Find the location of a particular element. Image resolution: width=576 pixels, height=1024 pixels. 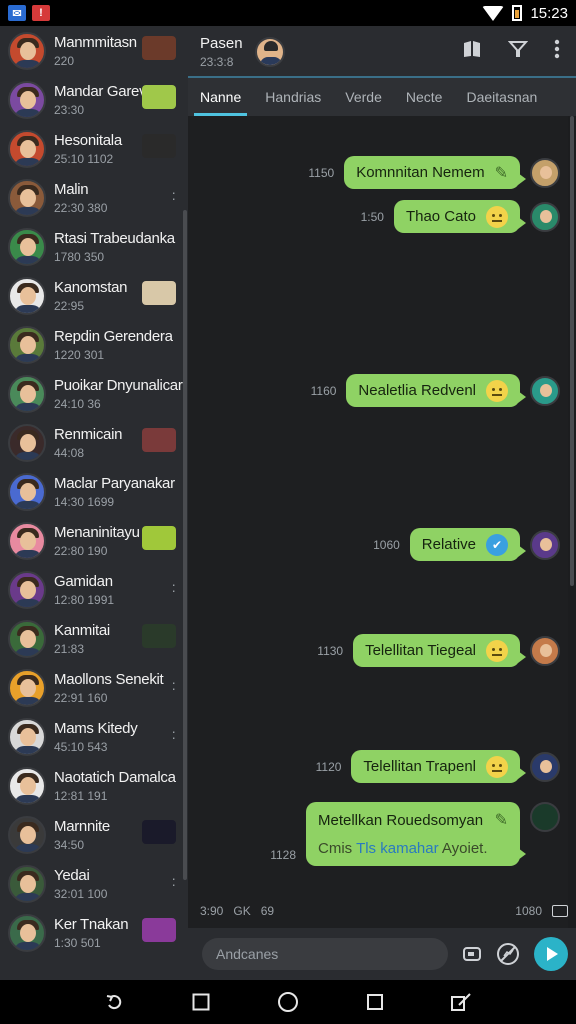

mute-icon is located at coordinates (508, 954).